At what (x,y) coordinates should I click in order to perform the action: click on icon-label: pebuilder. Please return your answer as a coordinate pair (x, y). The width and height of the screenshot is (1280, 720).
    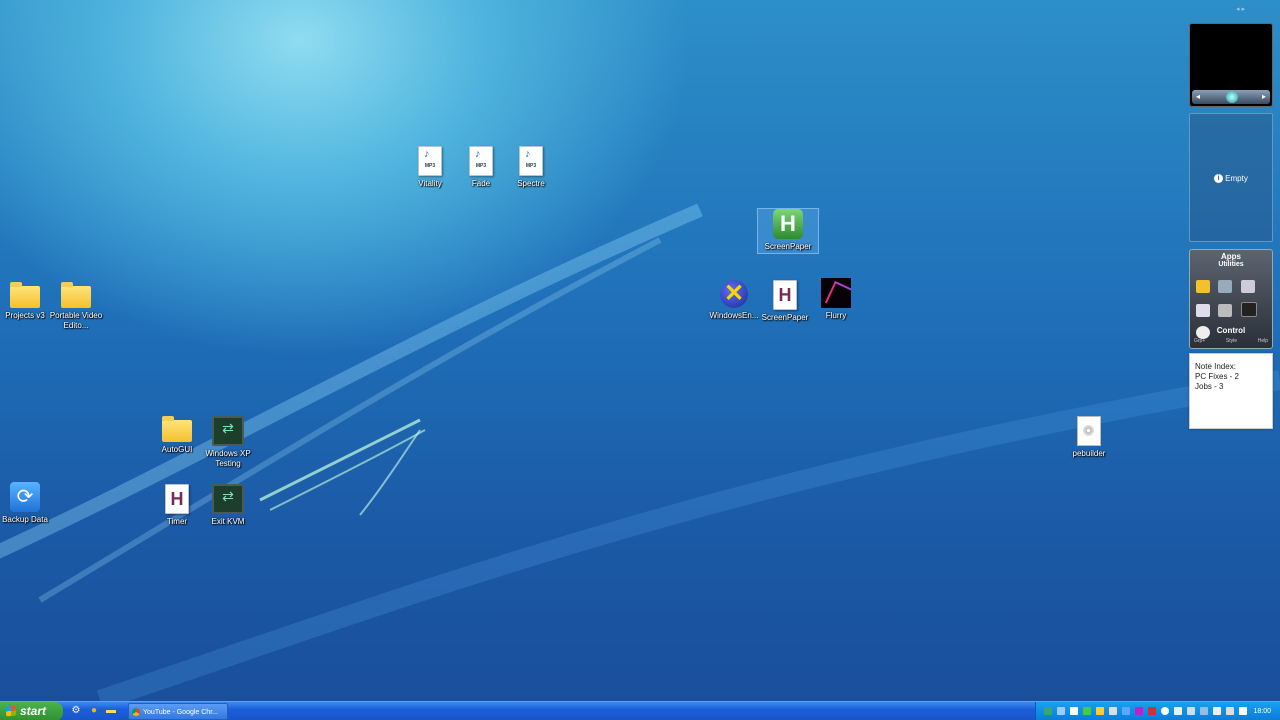
    Looking at the image, I should click on (1089, 453).